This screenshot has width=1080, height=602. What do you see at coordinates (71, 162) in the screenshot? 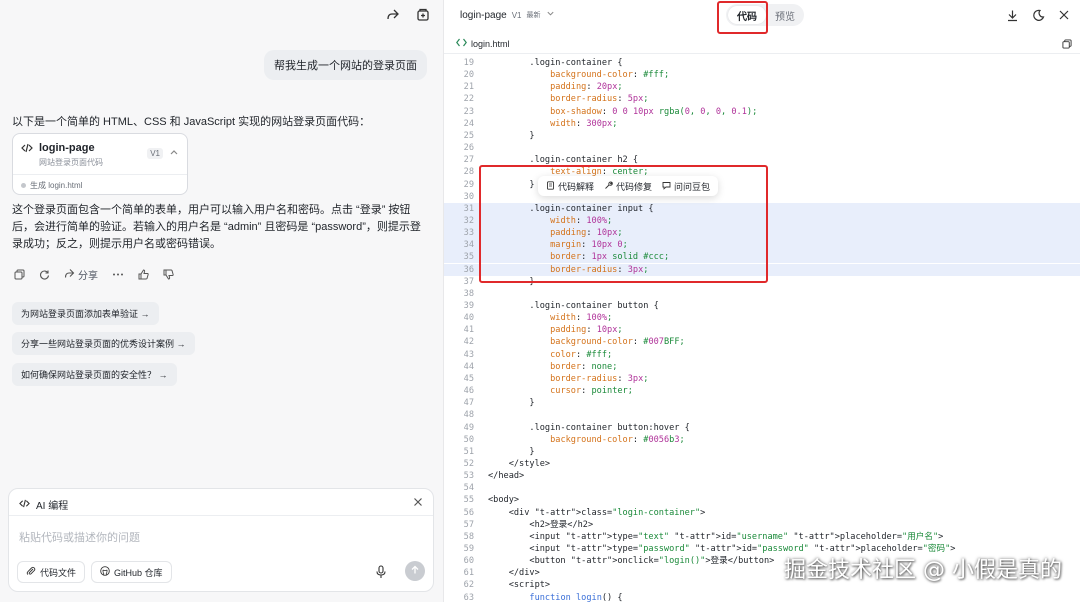
I see `file-card-subtitle: 网站登录页面代码` at bounding box center [71, 162].